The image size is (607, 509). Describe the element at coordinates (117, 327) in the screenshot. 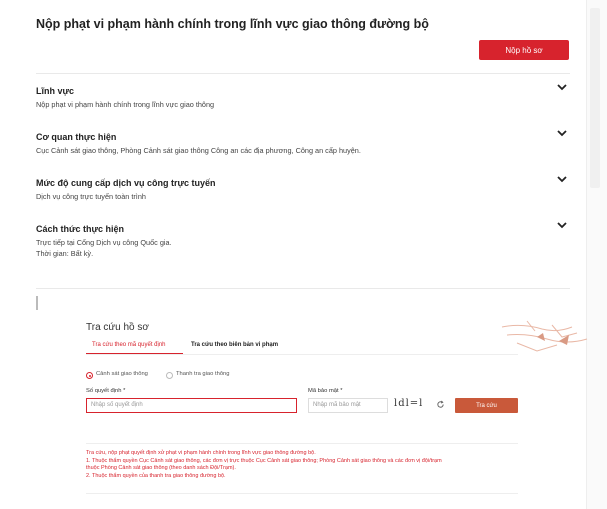

I see `lookup-title: Tra cứu hồ sơ` at that location.